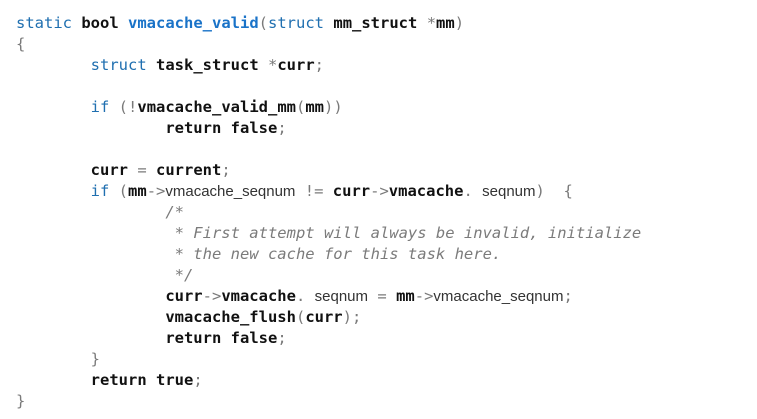 Image resolution: width=757 pixels, height=419 pixels. I want to click on code-line-12: * the new cache for this task here., so click(259, 254).